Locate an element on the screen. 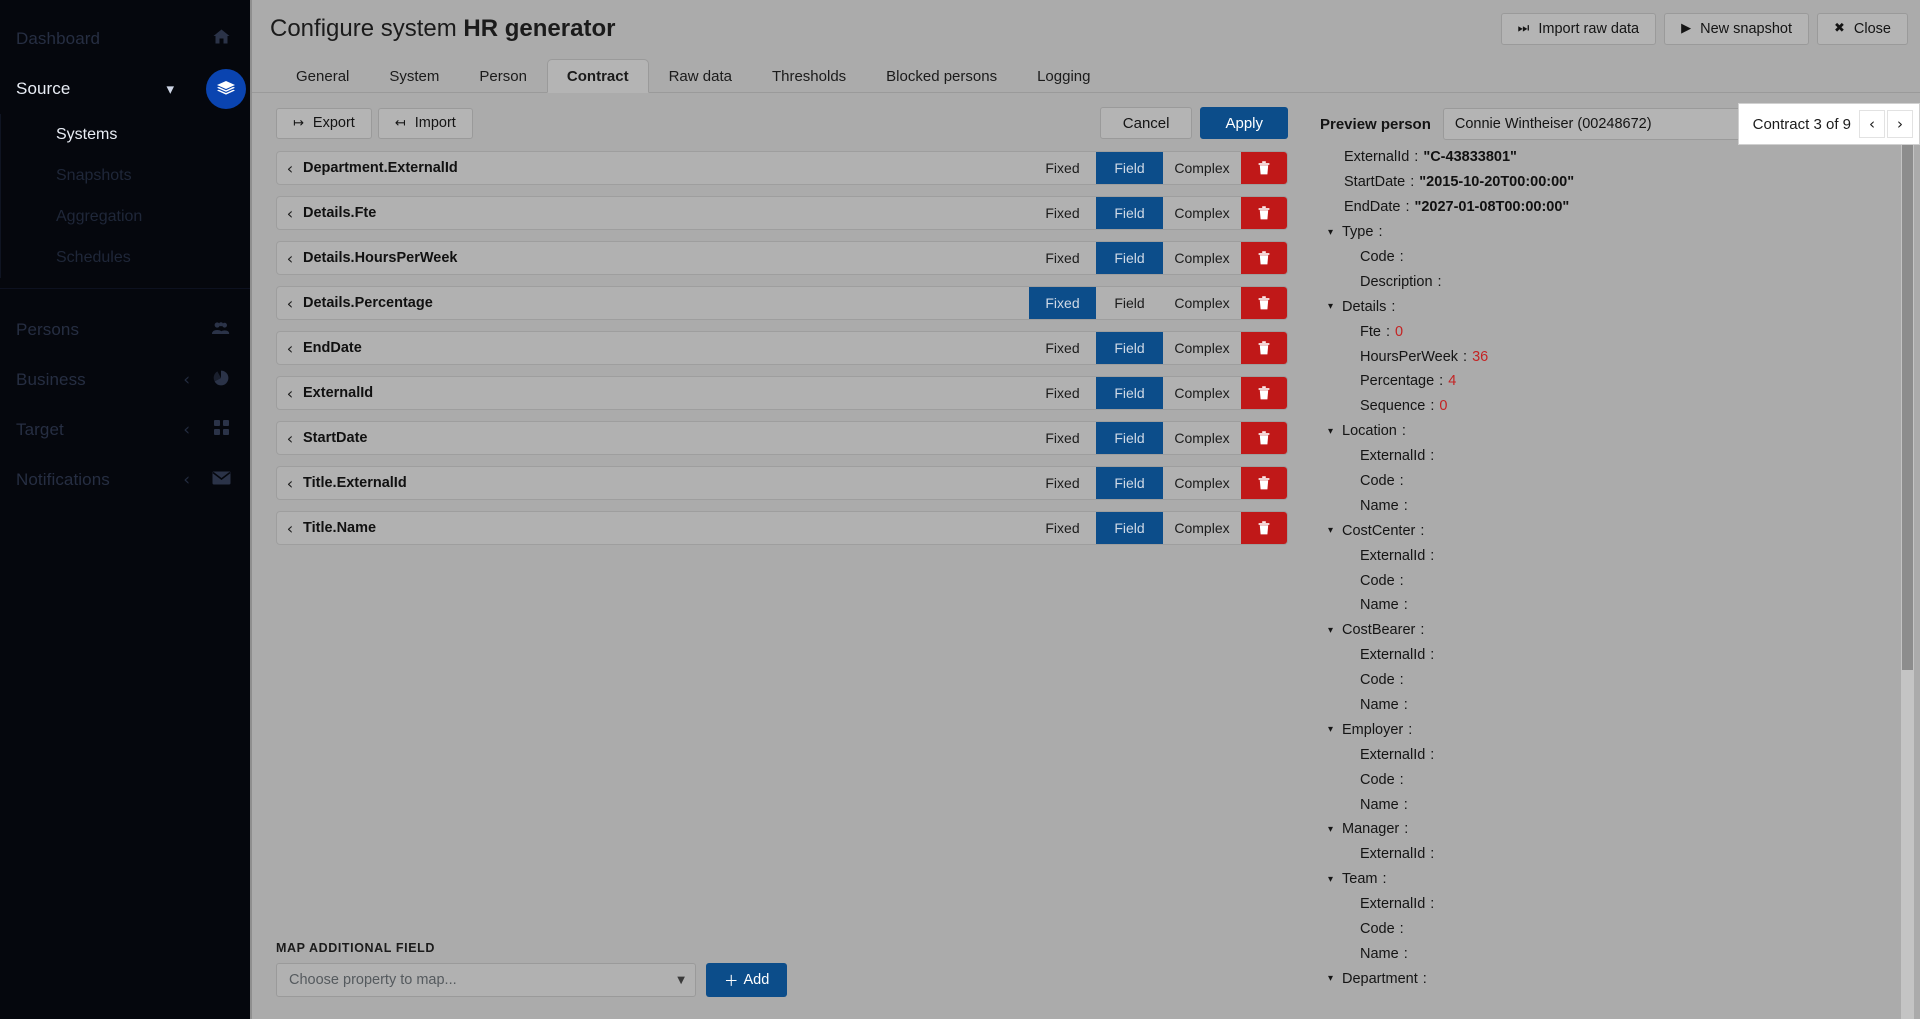 The width and height of the screenshot is (1920, 1019). json-node-collapsible: ▾ Team: is located at coordinates (1607, 879).